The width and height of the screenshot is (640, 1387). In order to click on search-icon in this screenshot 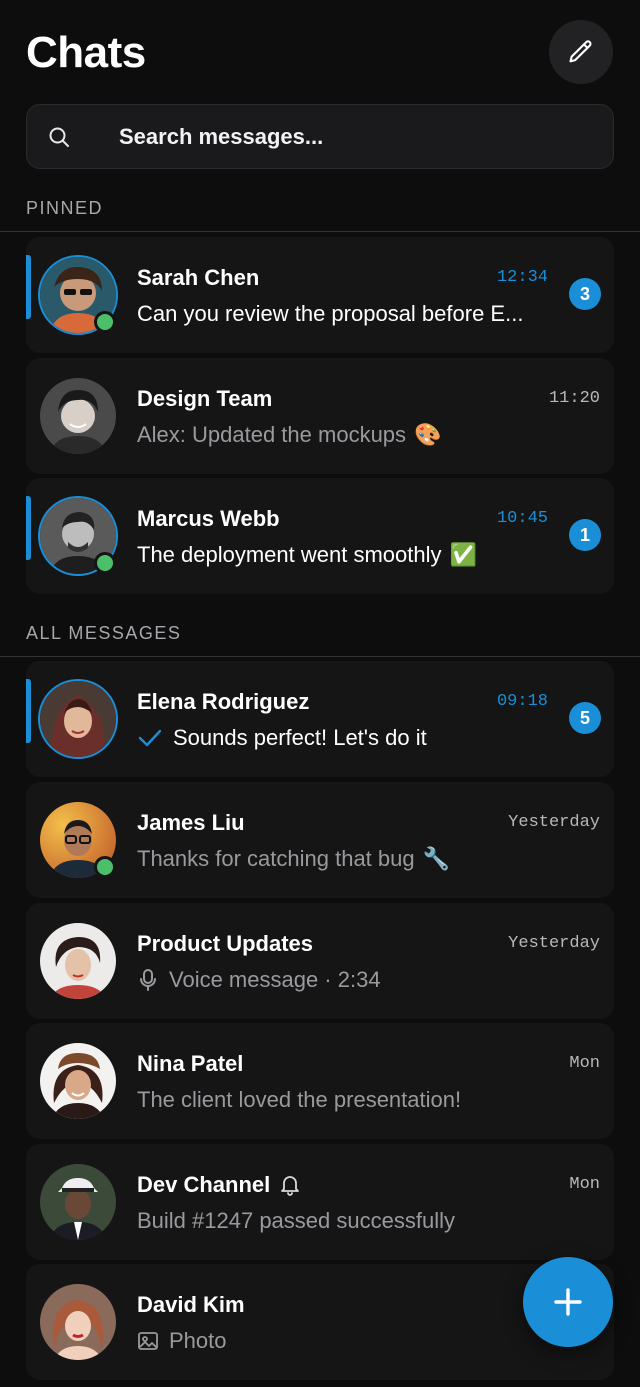, I will do `click(59, 137)`.